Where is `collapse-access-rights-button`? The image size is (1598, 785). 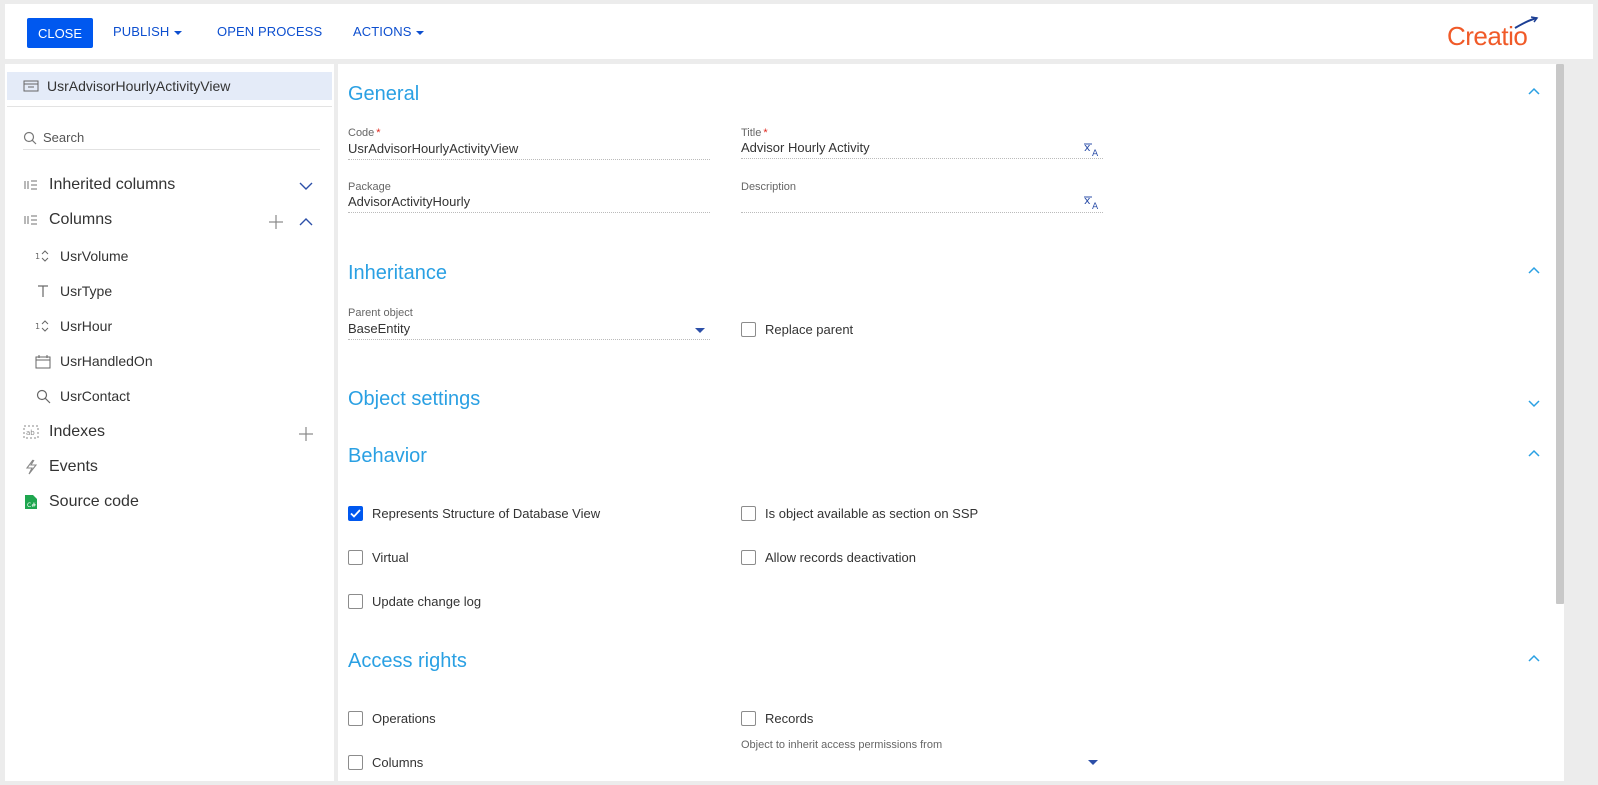 collapse-access-rights-button is located at coordinates (1534, 658).